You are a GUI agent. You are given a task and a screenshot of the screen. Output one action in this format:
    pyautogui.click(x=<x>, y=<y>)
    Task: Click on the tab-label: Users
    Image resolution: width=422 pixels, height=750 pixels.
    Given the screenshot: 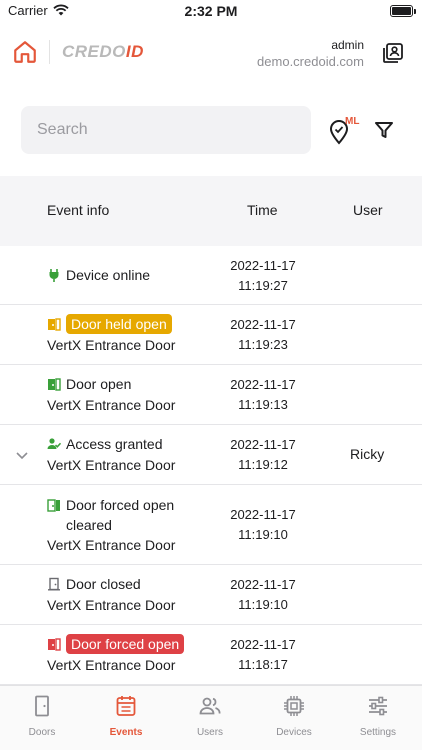 What is the action you would take?
    pyautogui.click(x=210, y=732)
    